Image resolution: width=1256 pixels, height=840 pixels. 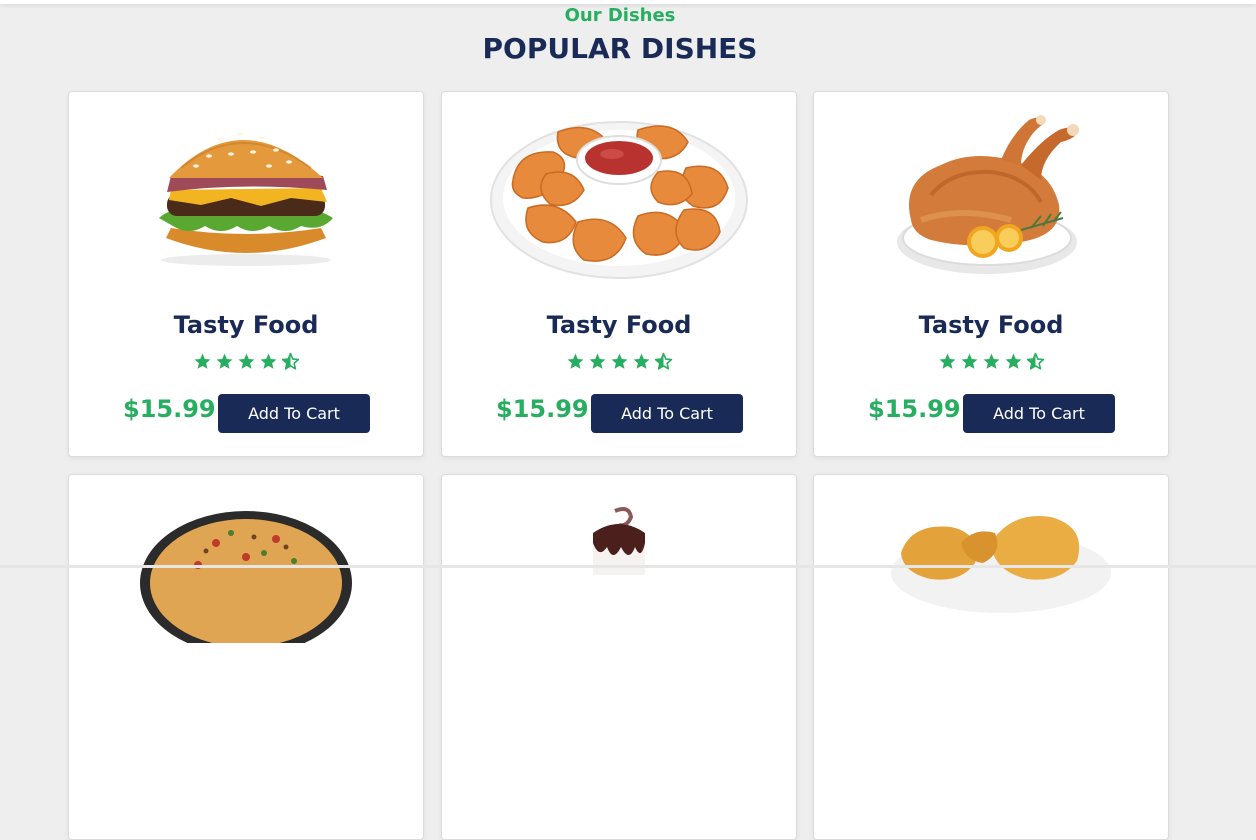 What do you see at coordinates (620, 15) in the screenshot?
I see `section-subtitle: Our Dishes` at bounding box center [620, 15].